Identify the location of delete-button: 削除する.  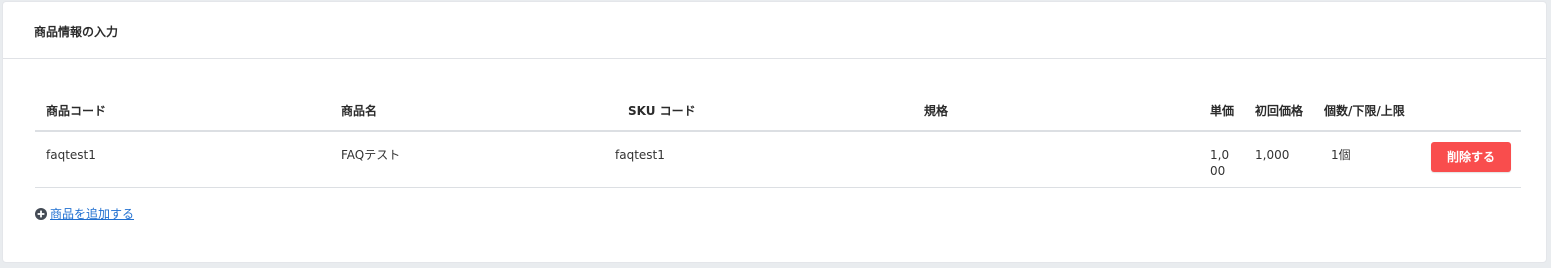
(1471, 157).